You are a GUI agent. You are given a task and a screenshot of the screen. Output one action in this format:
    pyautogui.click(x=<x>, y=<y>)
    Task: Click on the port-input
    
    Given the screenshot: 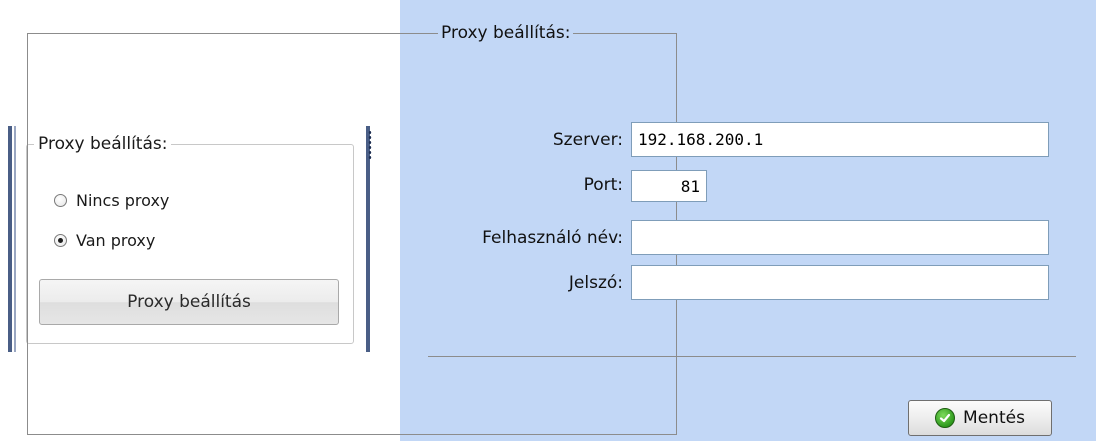 What is the action you would take?
    pyautogui.click(x=669, y=186)
    